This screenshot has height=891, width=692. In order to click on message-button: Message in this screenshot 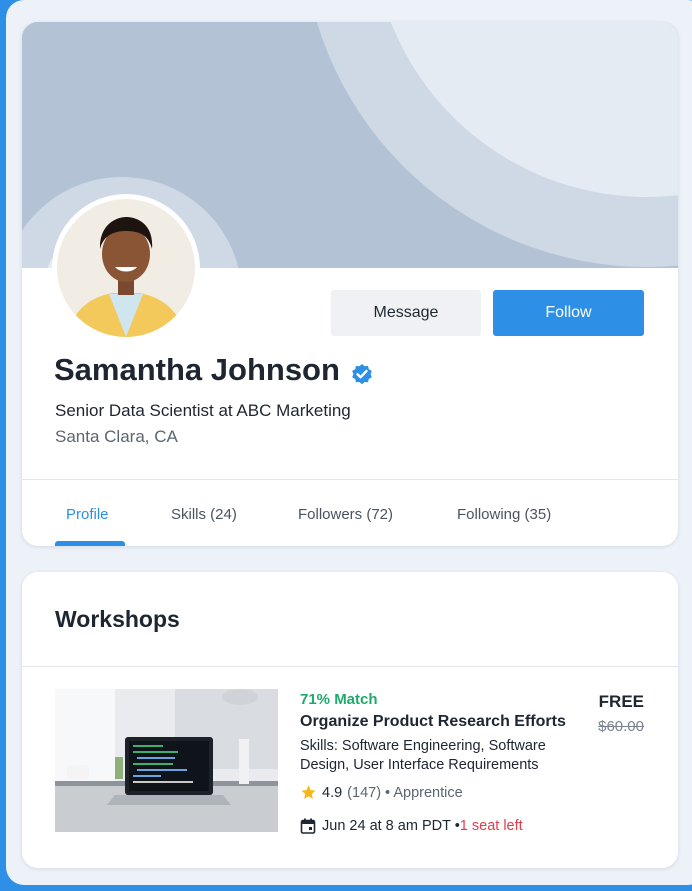, I will do `click(406, 313)`.